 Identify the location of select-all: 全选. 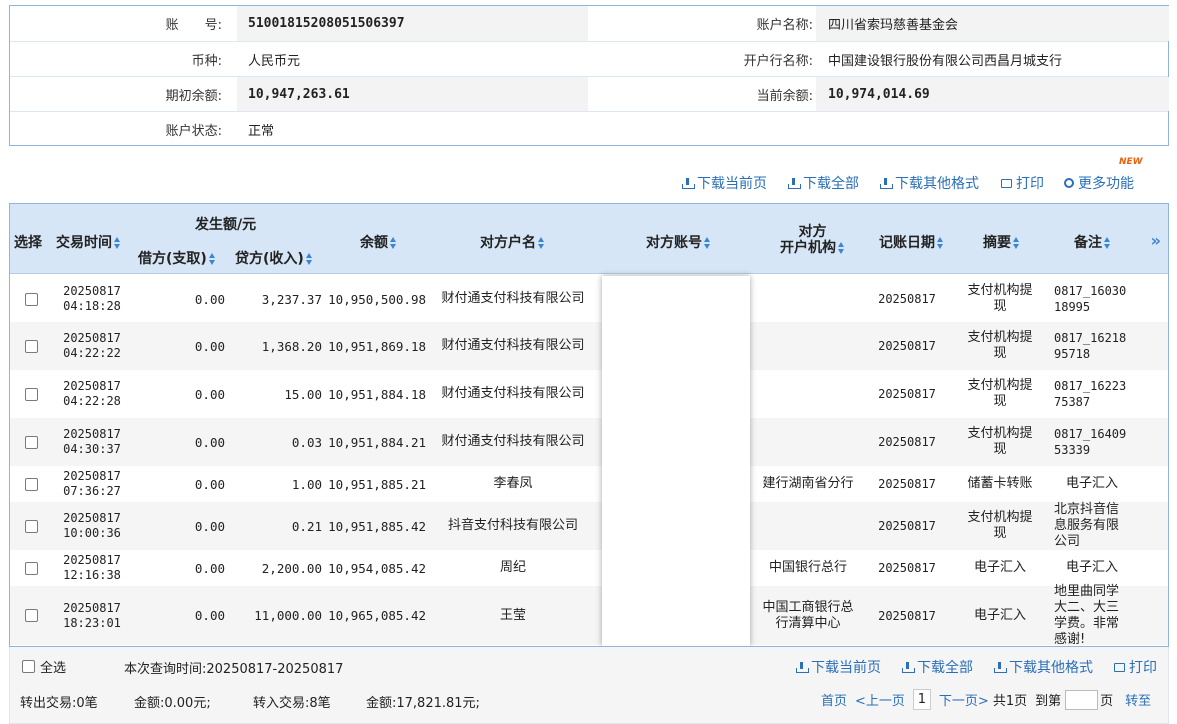
(44, 666).